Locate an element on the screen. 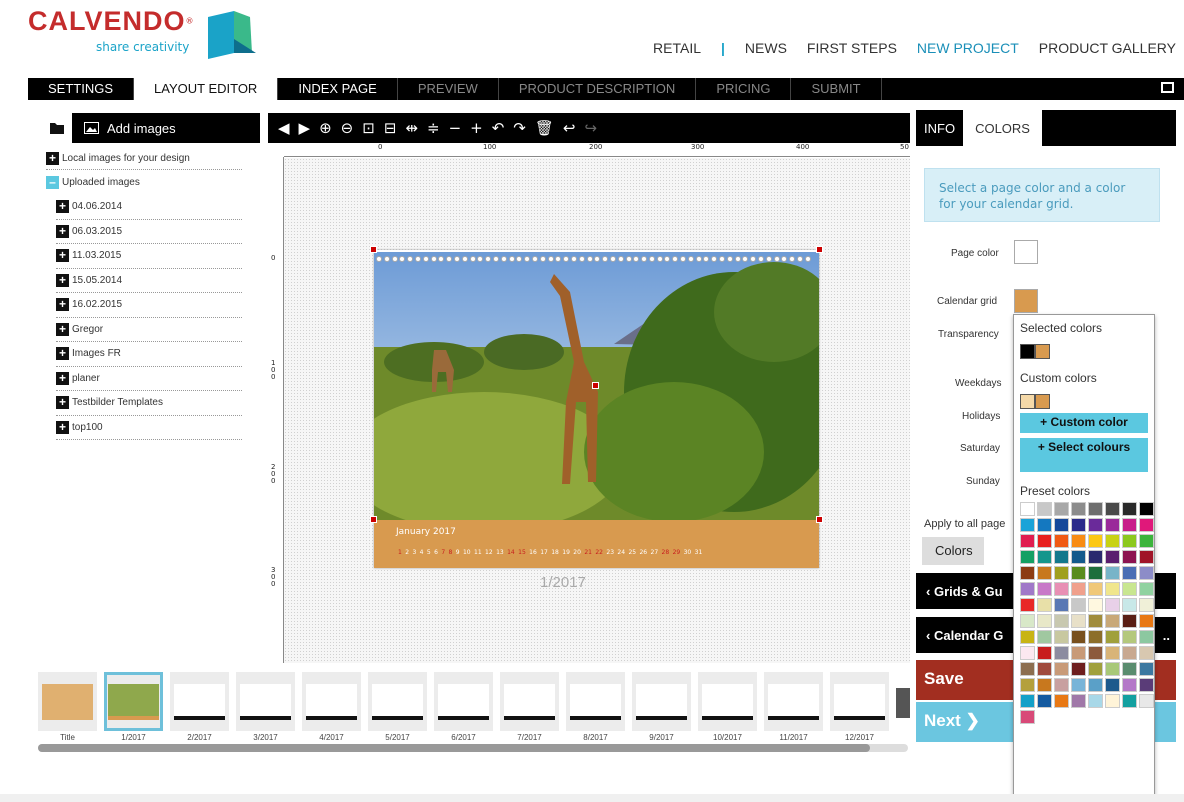 The image size is (1184, 802). more-thumbnails-icon is located at coordinates (903, 703).